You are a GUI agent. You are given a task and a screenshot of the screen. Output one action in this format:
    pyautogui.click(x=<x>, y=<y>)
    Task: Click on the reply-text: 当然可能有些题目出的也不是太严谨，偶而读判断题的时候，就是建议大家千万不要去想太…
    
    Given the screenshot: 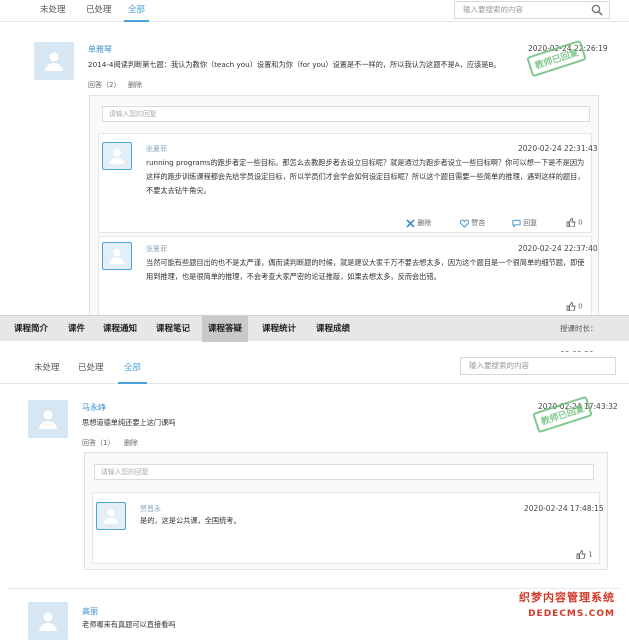 What is the action you would take?
    pyautogui.click(x=365, y=269)
    